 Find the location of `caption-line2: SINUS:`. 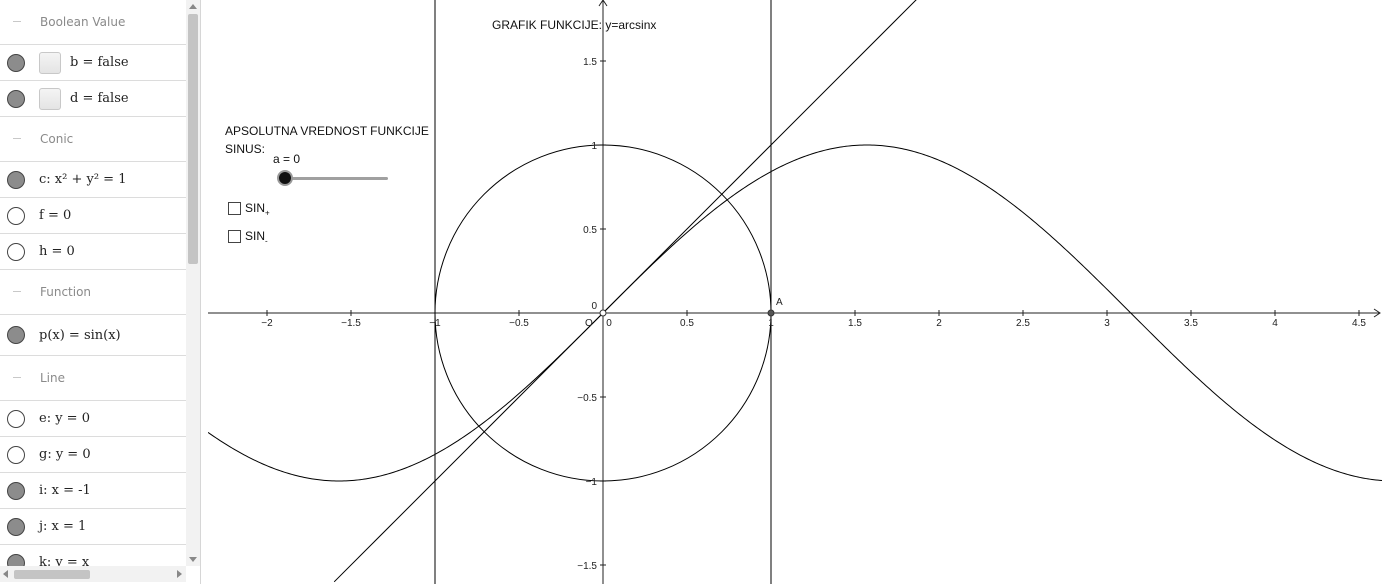

caption-line2: SINUS: is located at coordinates (245, 149).